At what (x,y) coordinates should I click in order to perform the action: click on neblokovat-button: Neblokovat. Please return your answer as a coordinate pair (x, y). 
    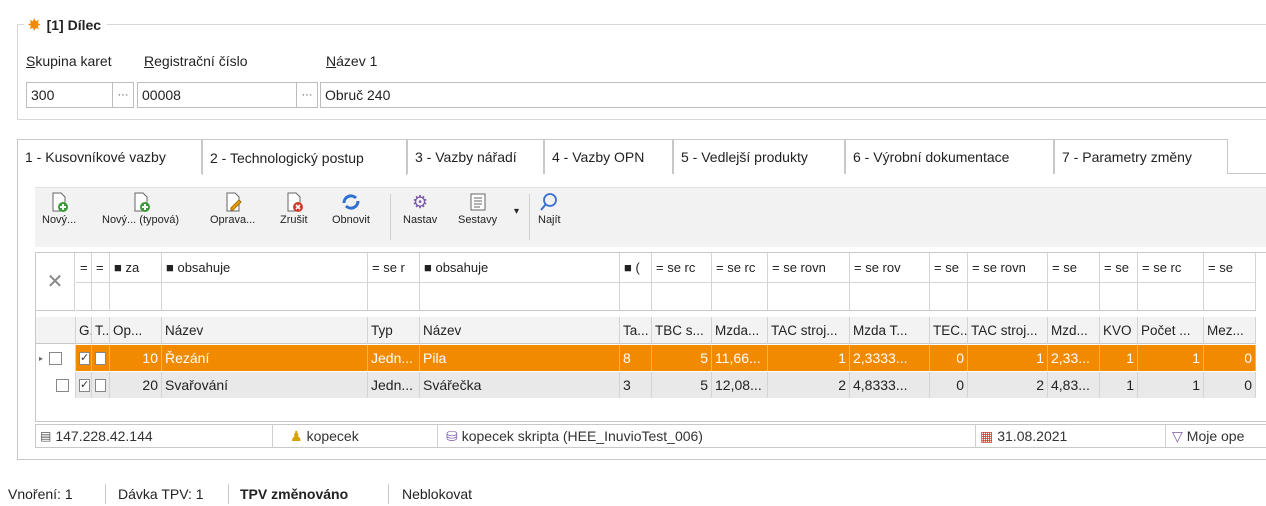
    Looking at the image, I should click on (437, 494).